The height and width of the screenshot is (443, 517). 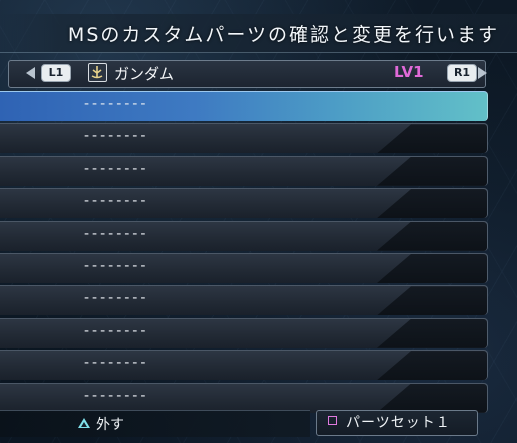 What do you see at coordinates (155, 423) in the screenshot?
I see `footer-hint-bar` at bounding box center [155, 423].